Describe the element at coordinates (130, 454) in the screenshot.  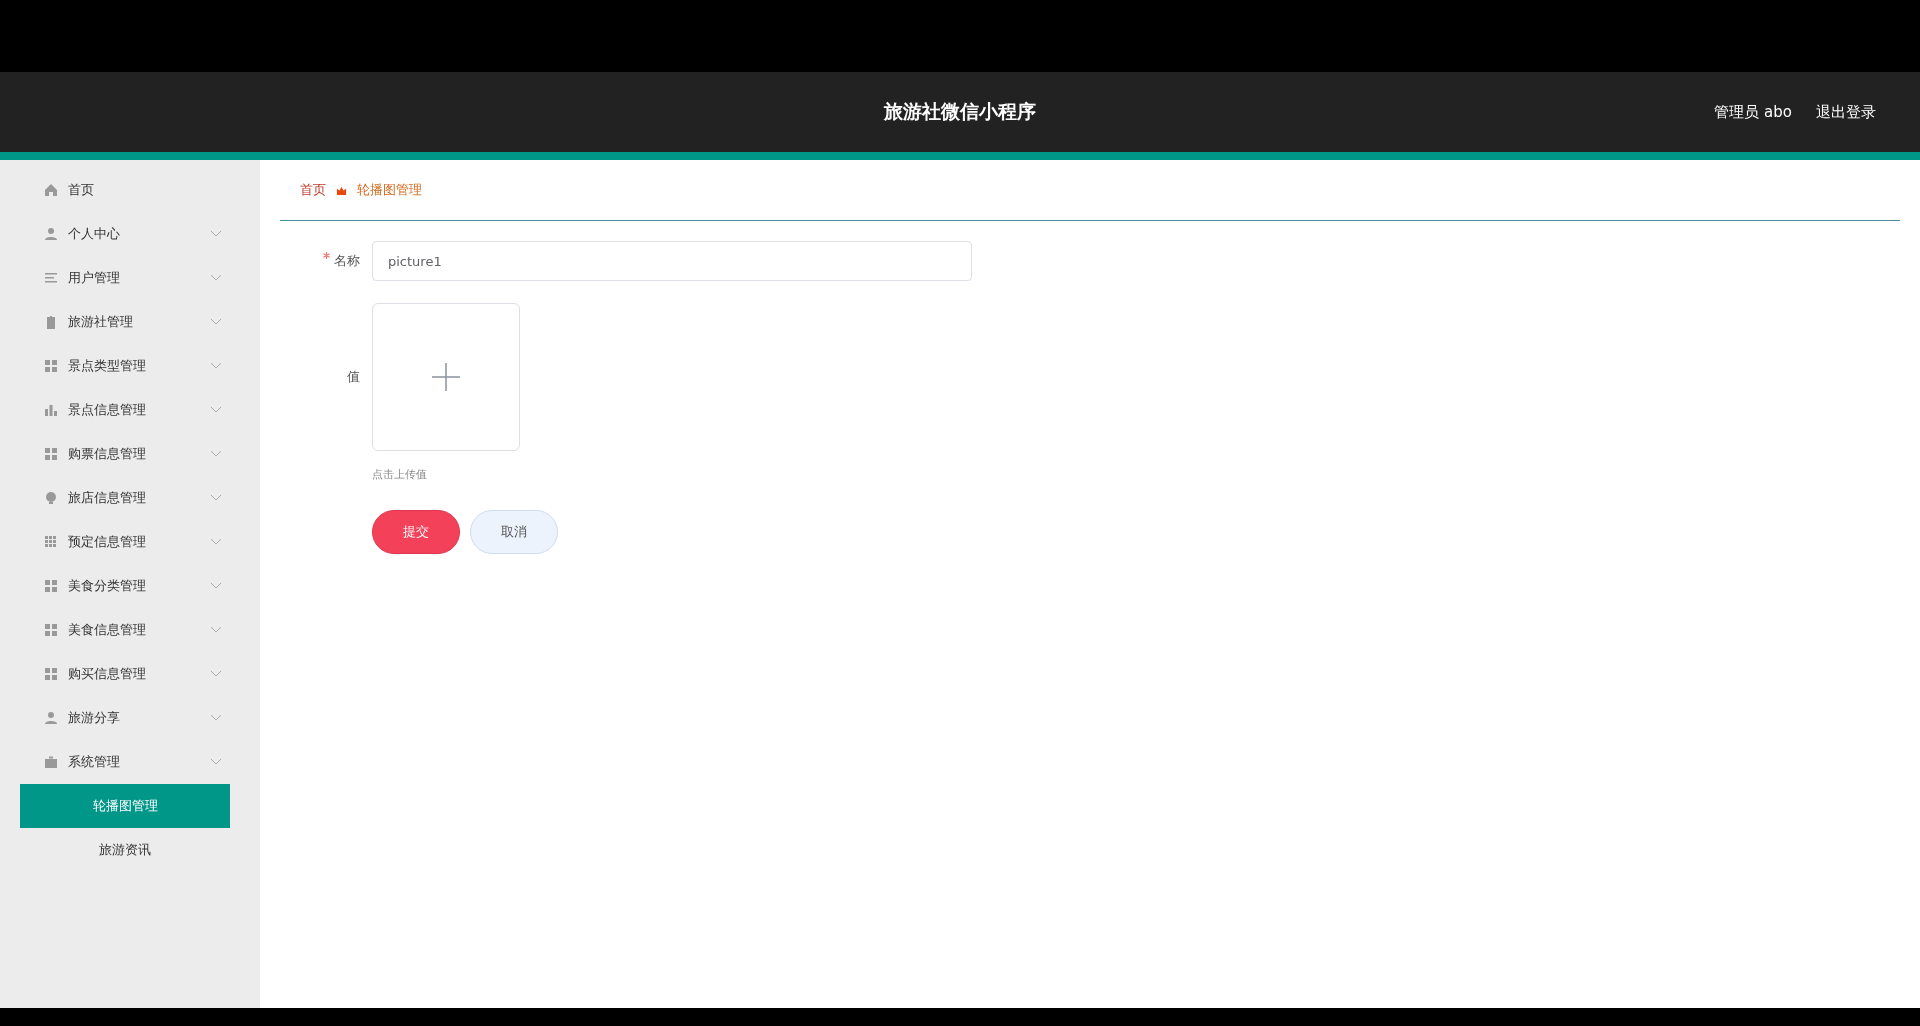
I see `menu-item: 购票信息管理` at that location.